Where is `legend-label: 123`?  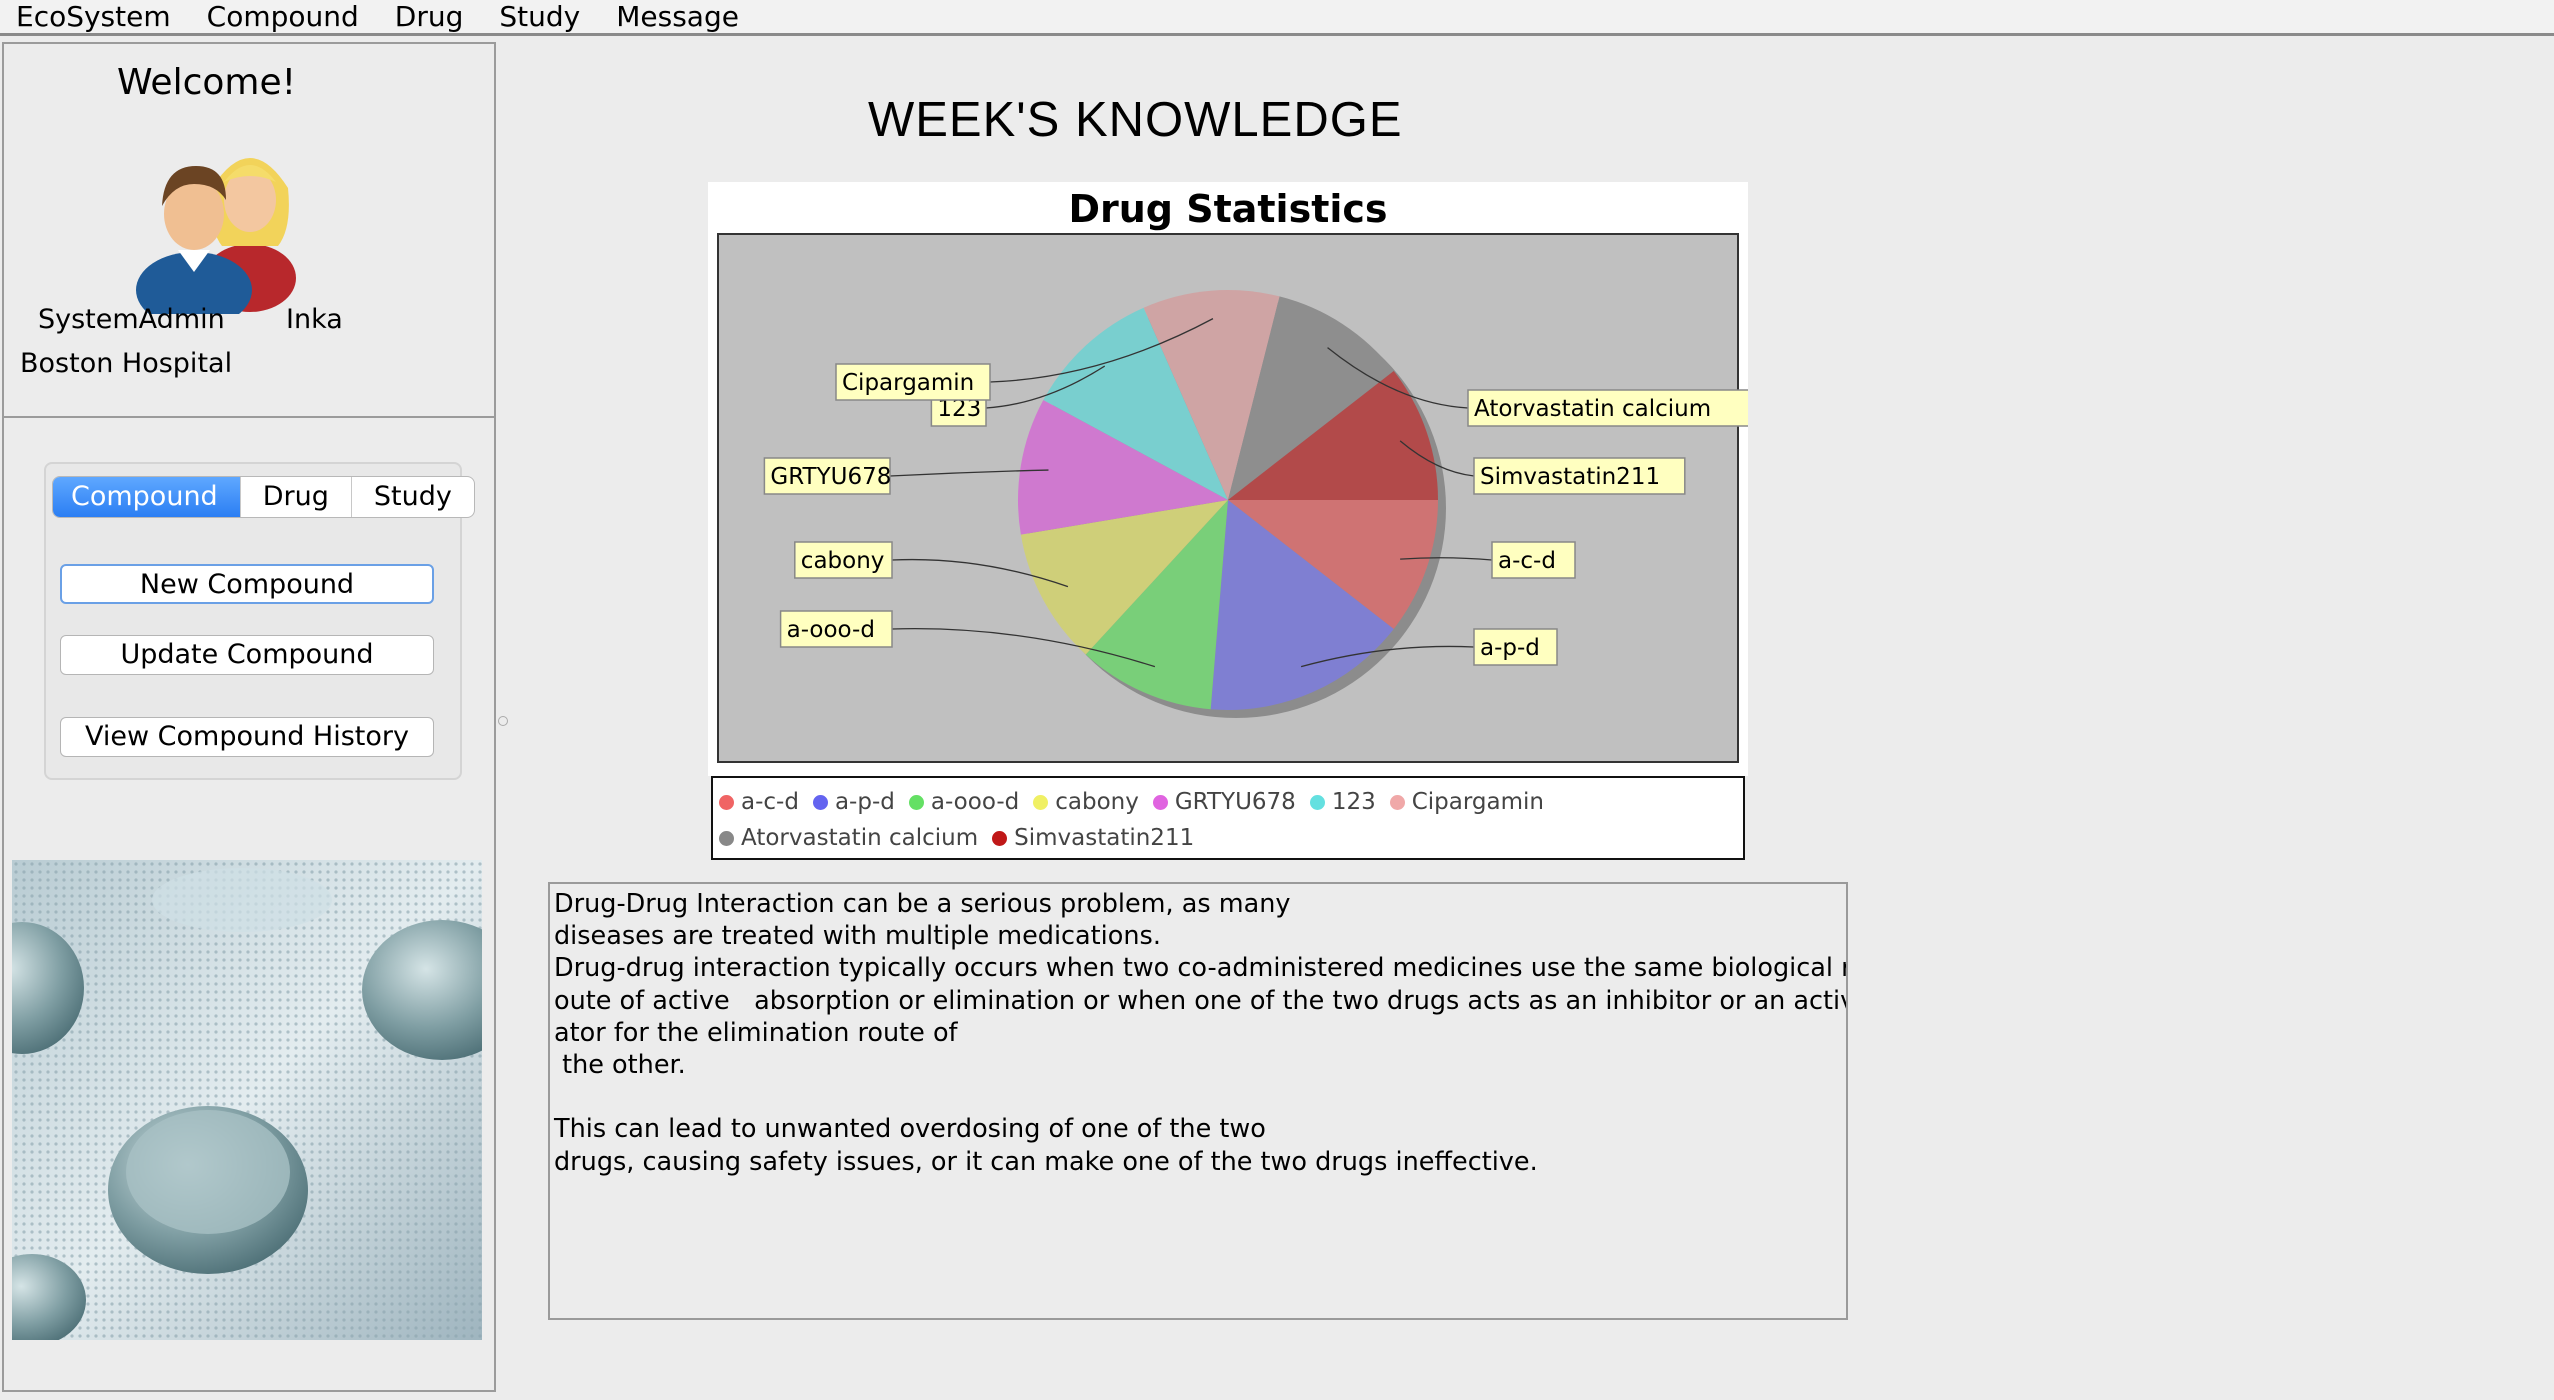 legend-label: 123 is located at coordinates (1353, 802).